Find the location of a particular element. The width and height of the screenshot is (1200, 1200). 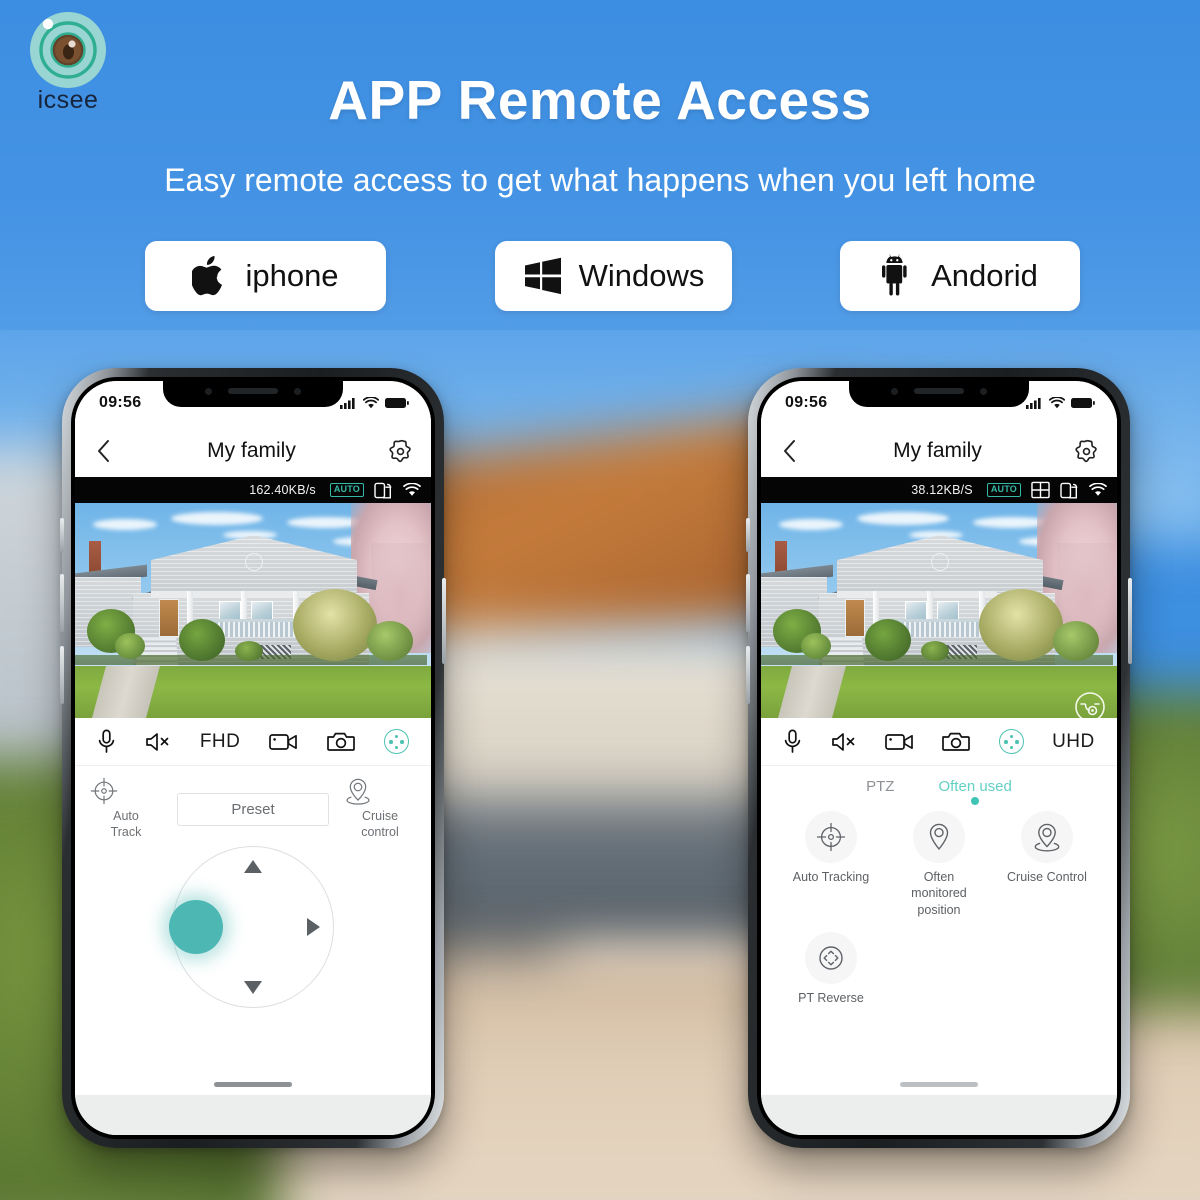

dpad-container is located at coordinates (253, 924).